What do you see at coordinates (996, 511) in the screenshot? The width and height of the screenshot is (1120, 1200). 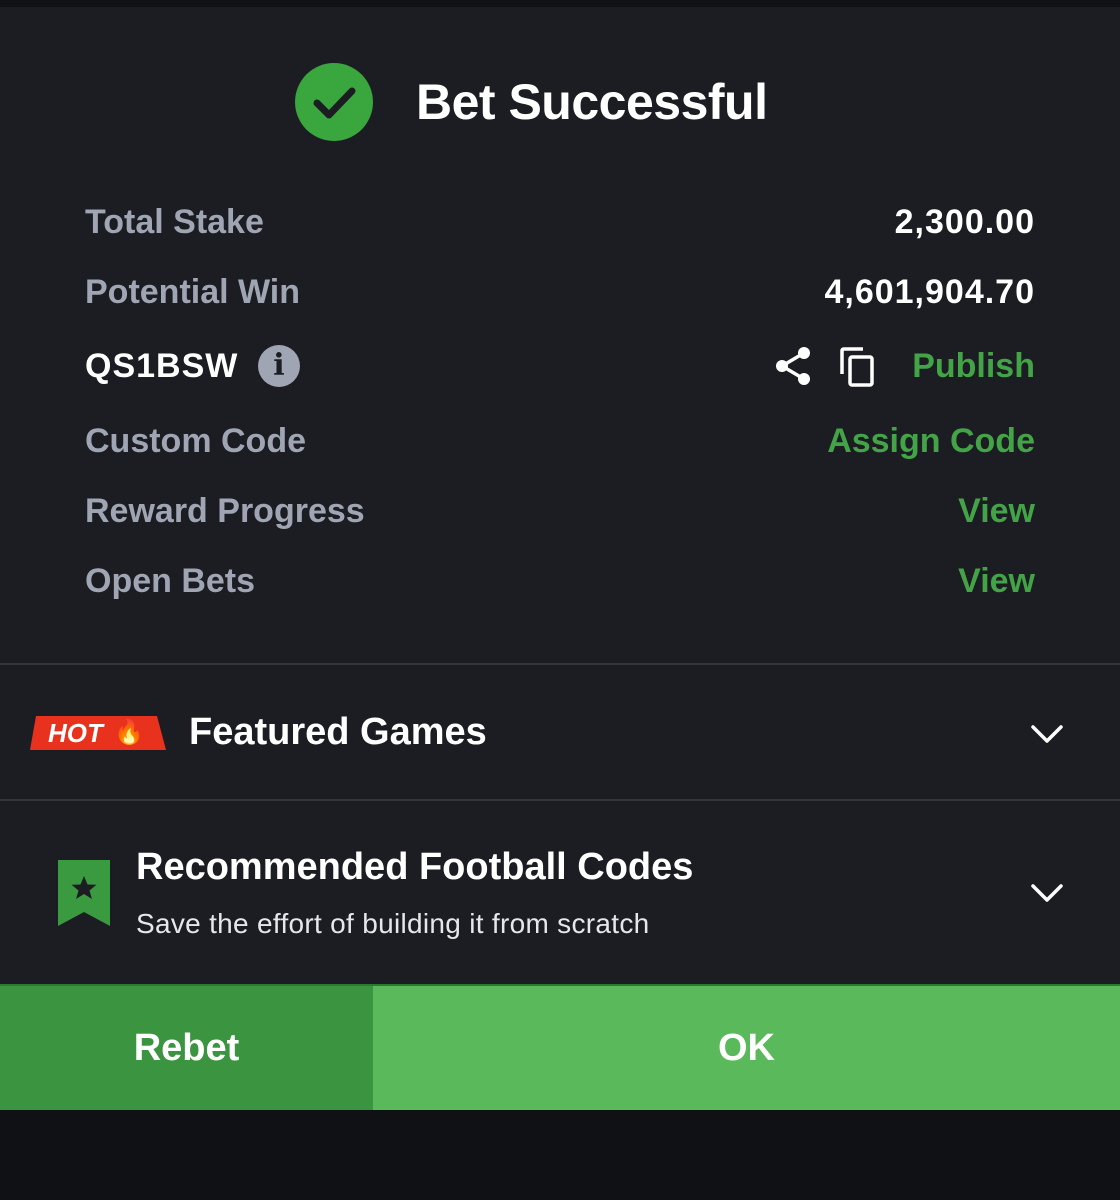 I see `reward-progress-view-link: View` at bounding box center [996, 511].